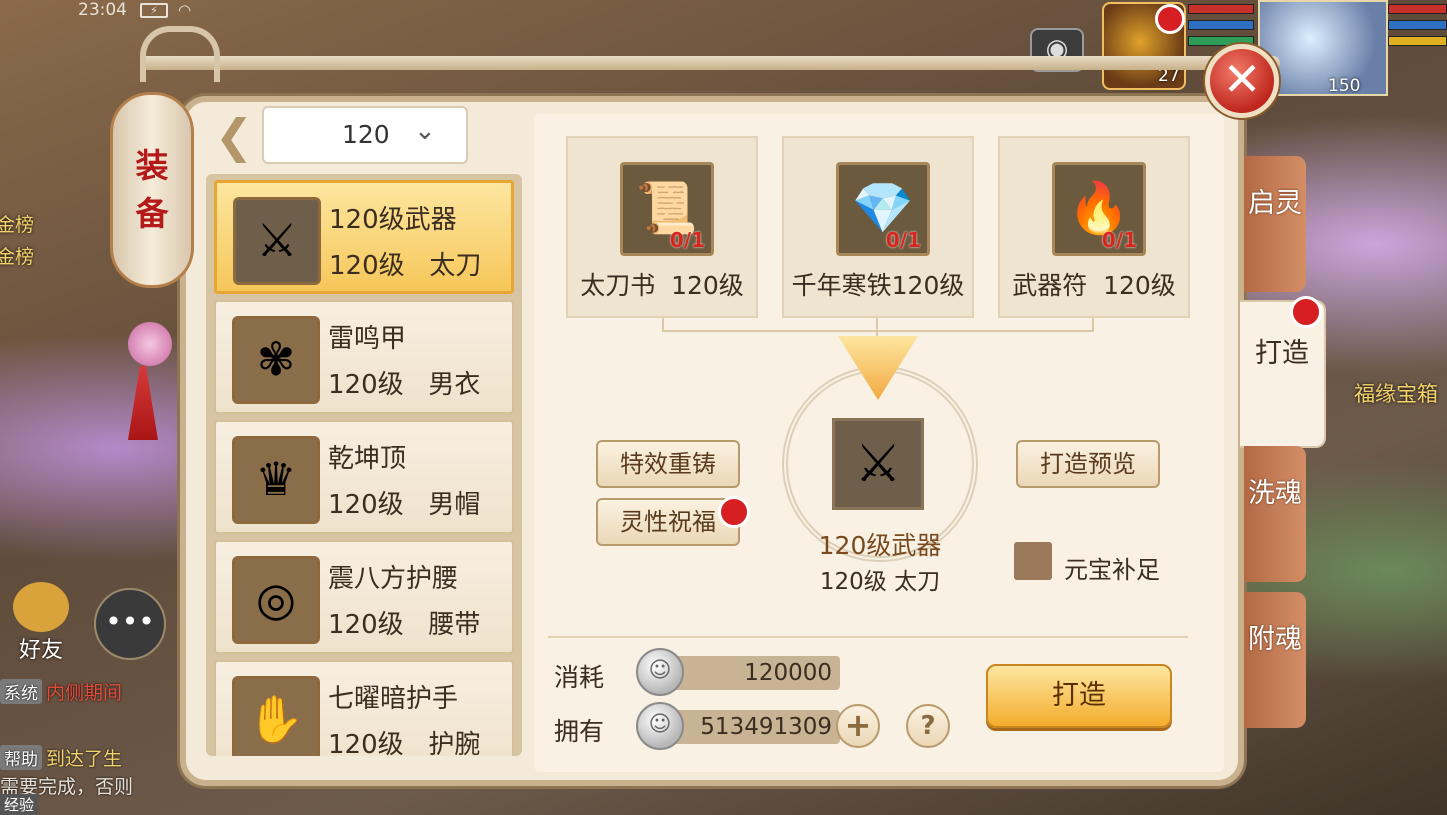 The image size is (1447, 815). Describe the element at coordinates (662, 285) in the screenshot. I see `material-label: 太刀书 120级` at that location.